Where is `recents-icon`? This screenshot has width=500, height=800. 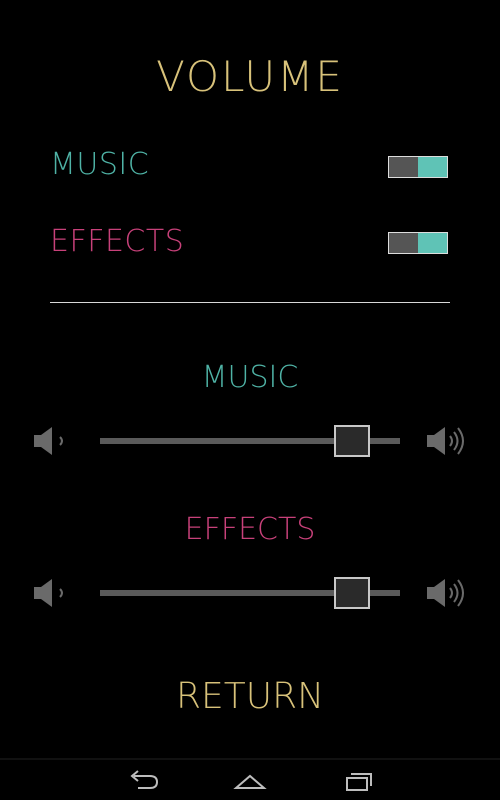
recents-icon is located at coordinates (358, 781).